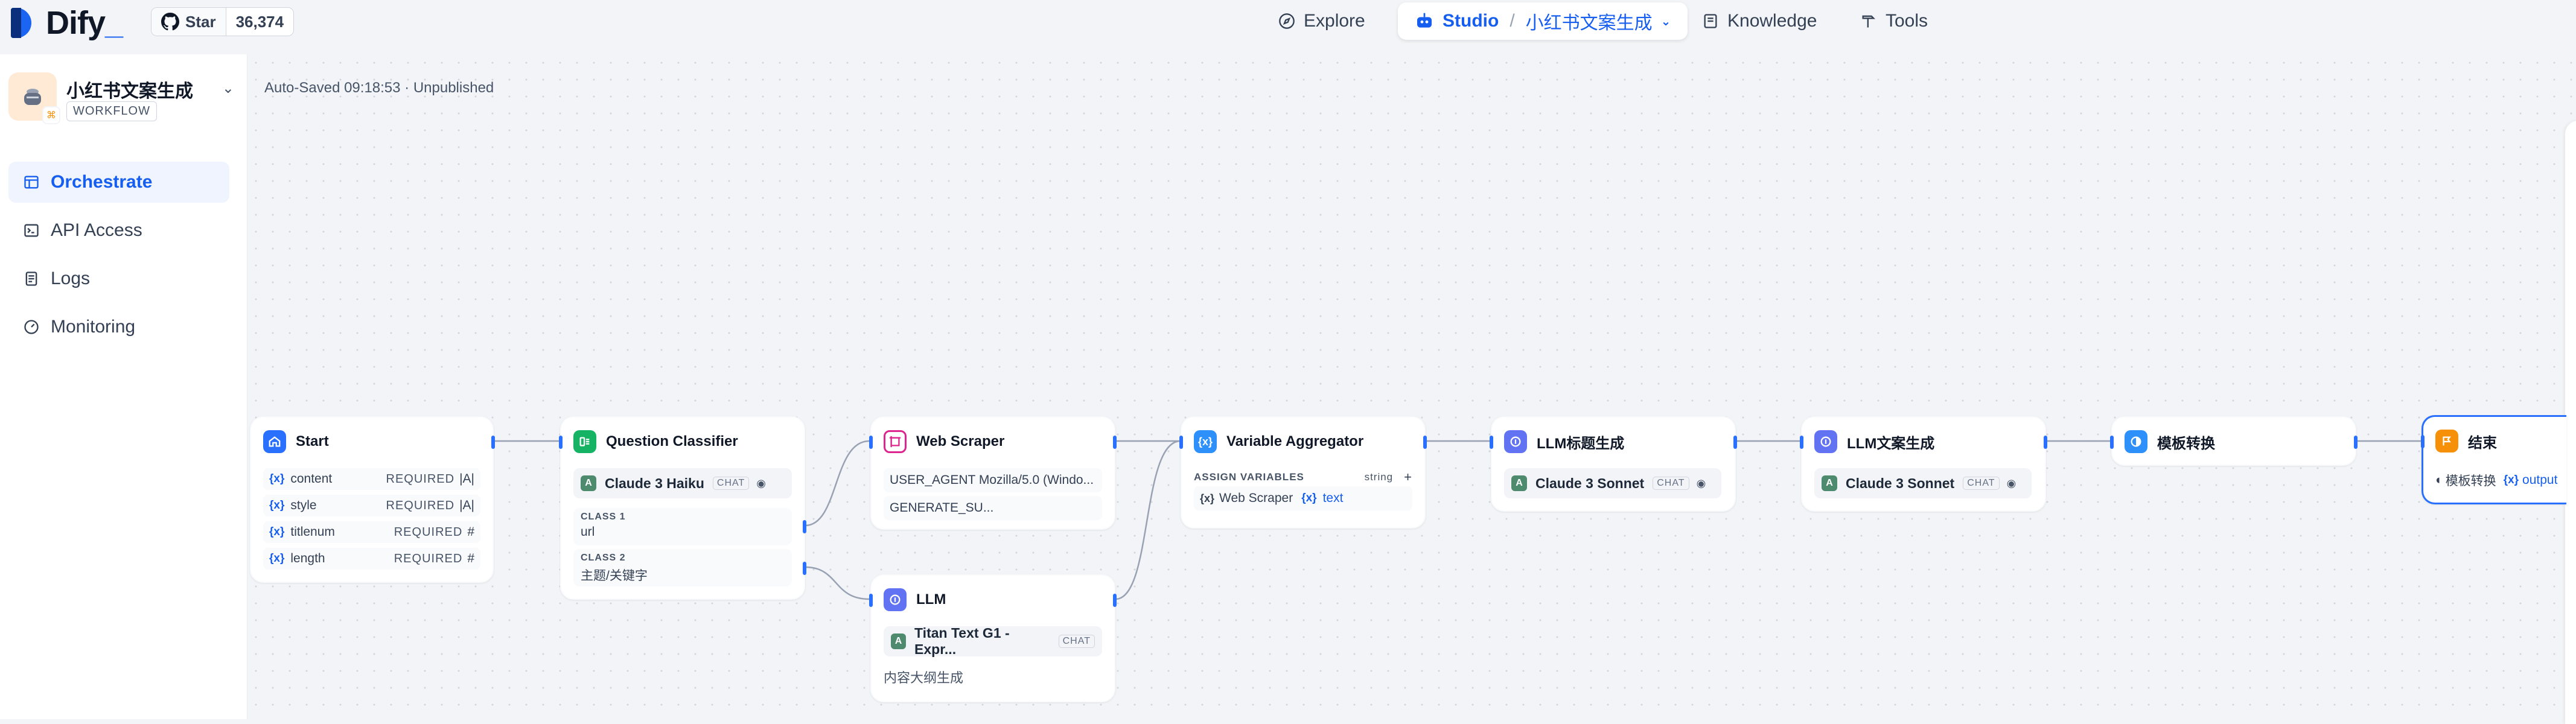 This screenshot has width=2576, height=724. Describe the element at coordinates (1379, 477) in the screenshot. I see `type-label: string` at that location.